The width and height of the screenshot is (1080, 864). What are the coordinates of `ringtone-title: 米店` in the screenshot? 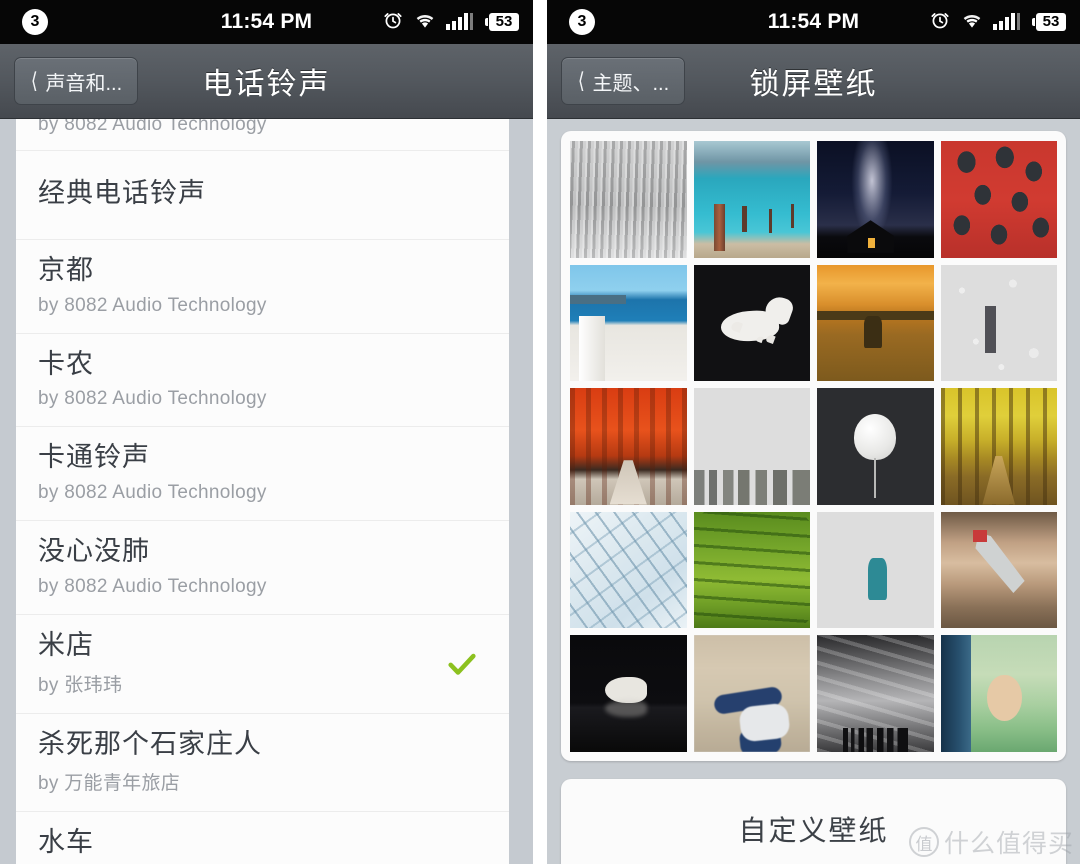 It's located at (66, 644).